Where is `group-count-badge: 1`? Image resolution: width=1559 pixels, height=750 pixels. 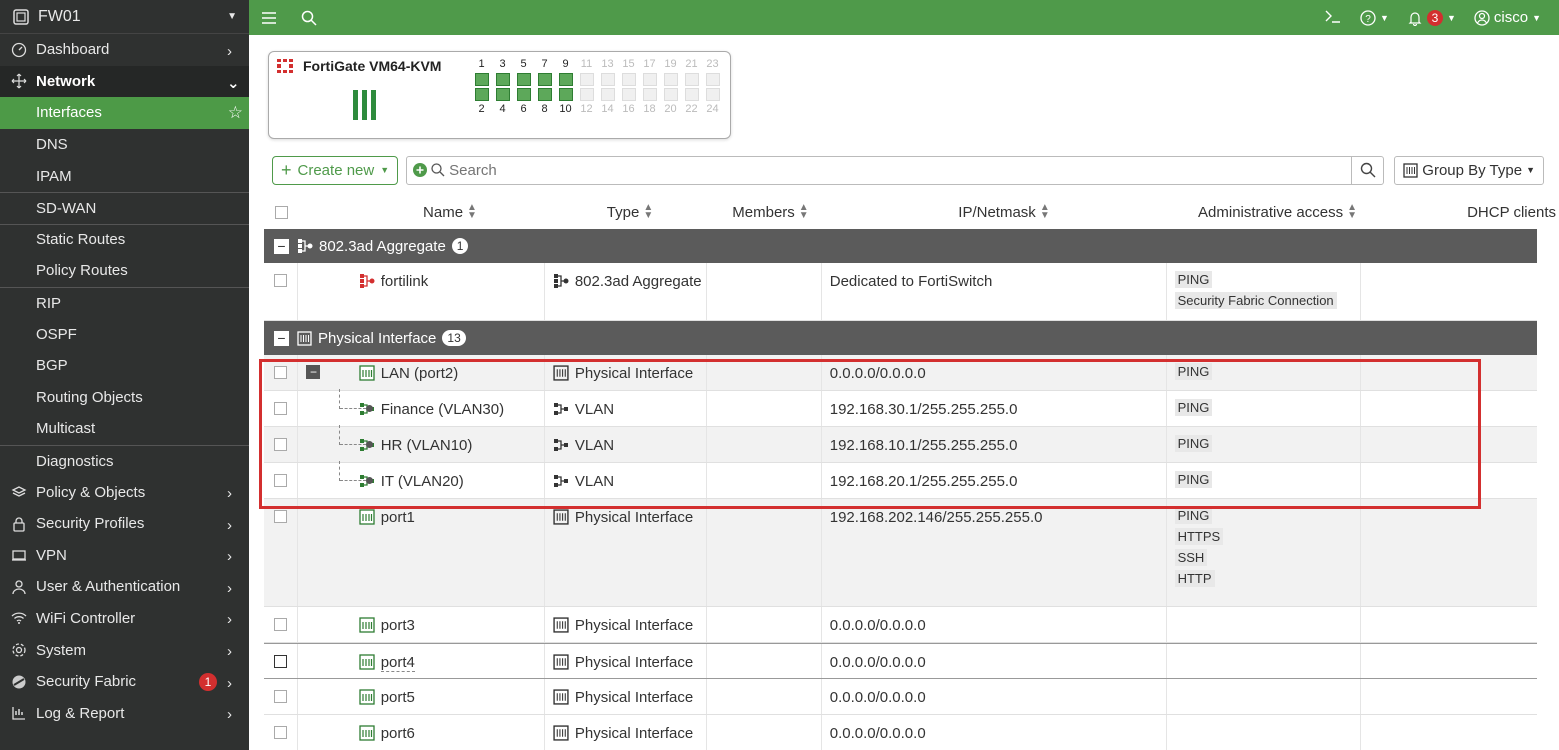
group-count-badge: 1 is located at coordinates (460, 246).